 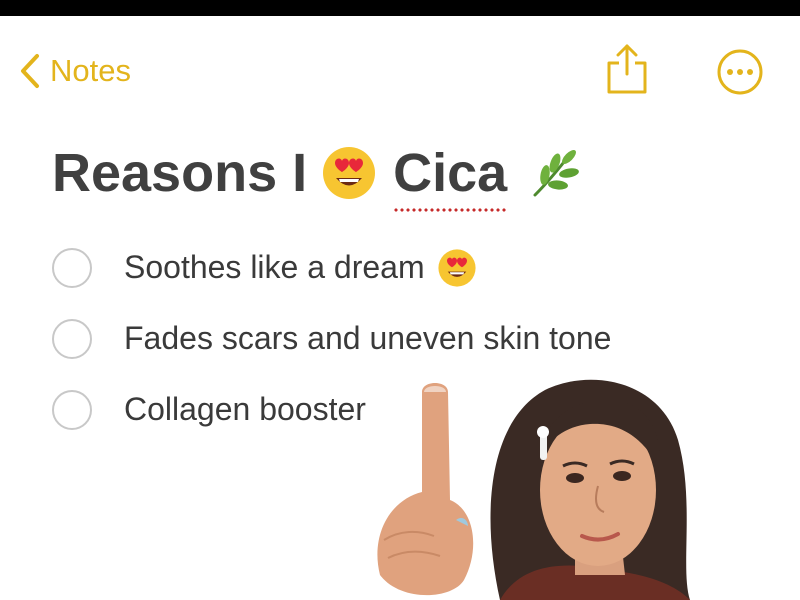 I want to click on title-word-1: Reasons I, so click(x=180, y=173).